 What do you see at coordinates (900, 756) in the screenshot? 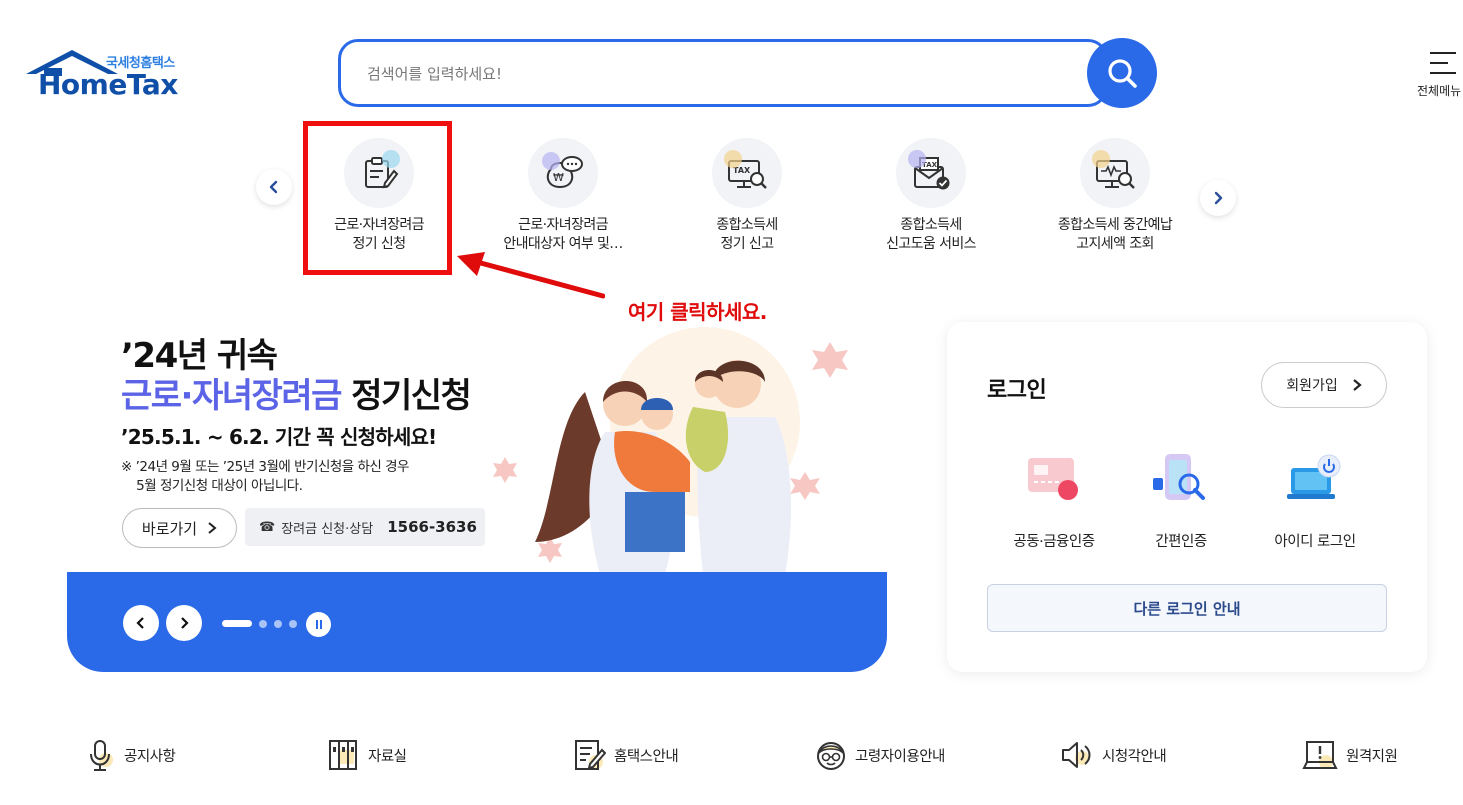
I see `bottom-link-label: 고령자이용안내` at bounding box center [900, 756].